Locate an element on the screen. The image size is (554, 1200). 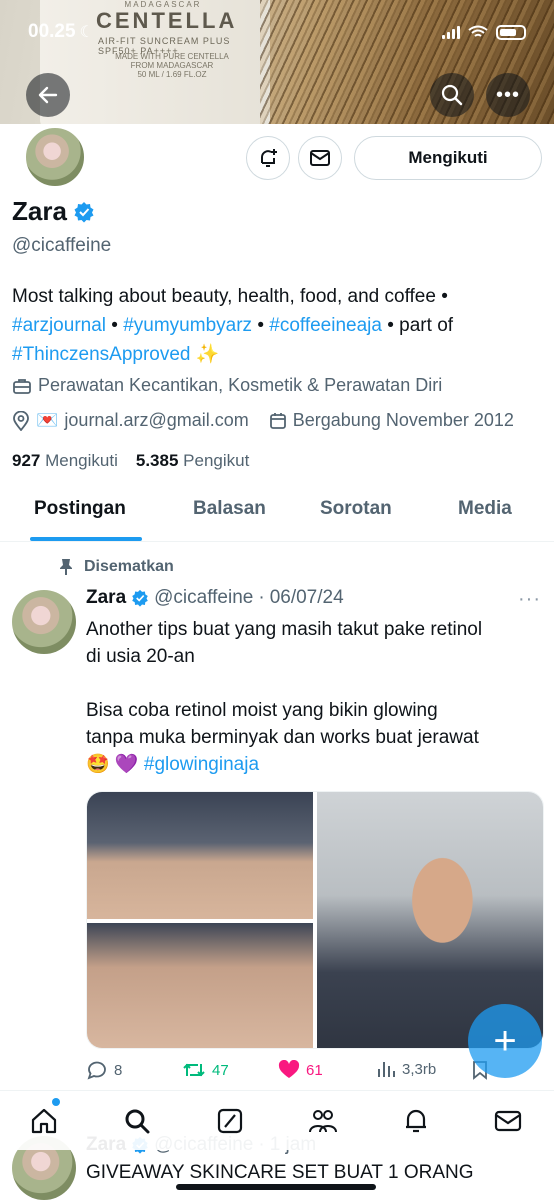
profile-avatar is located at coordinates (55, 157).